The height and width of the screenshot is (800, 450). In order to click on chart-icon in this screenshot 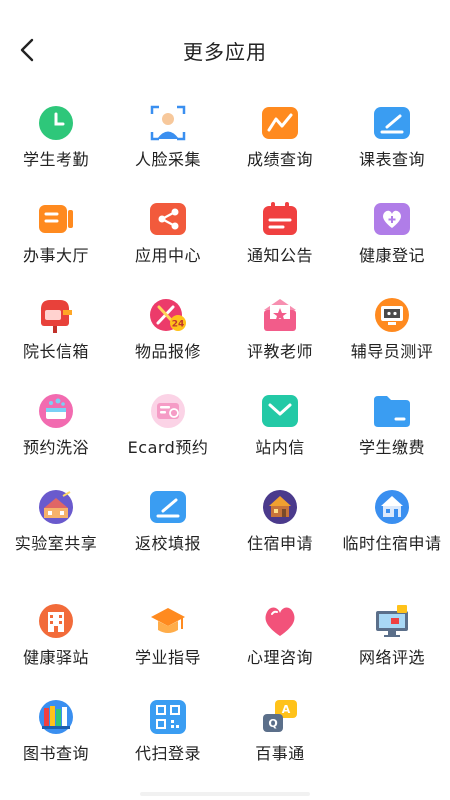, I will do `click(280, 123)`.